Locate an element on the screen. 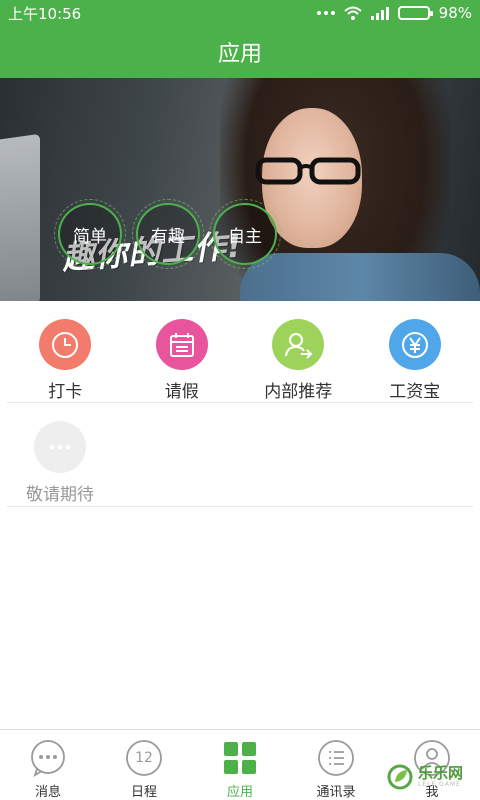 This screenshot has width=480, height=800. watermark-subtext: LELE GAME is located at coordinates (439, 784).